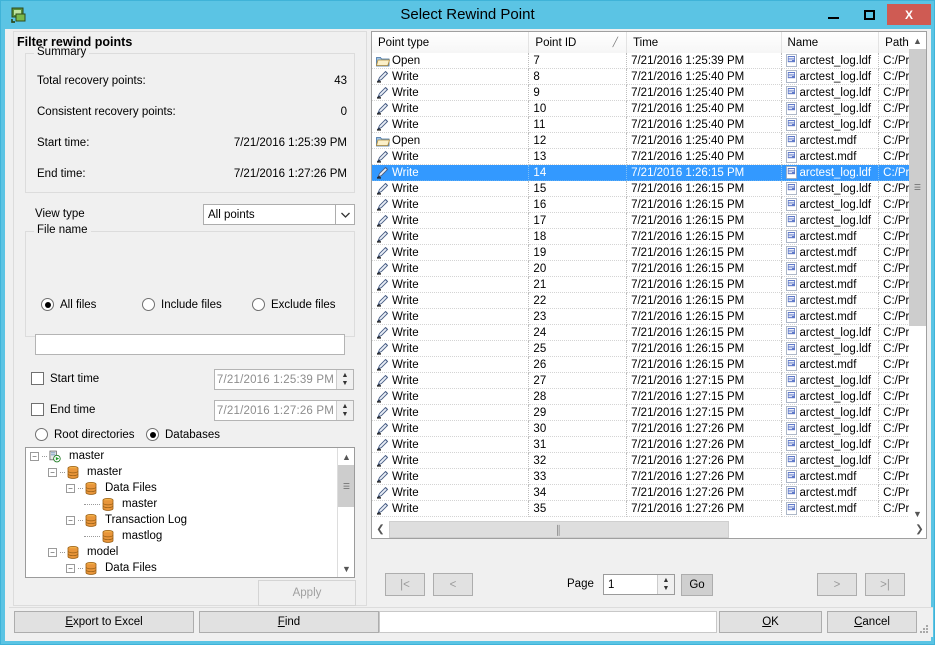  Describe the element at coordinates (578, 42) in the screenshot. I see `column-header-point_id: Point ID ╱` at that location.